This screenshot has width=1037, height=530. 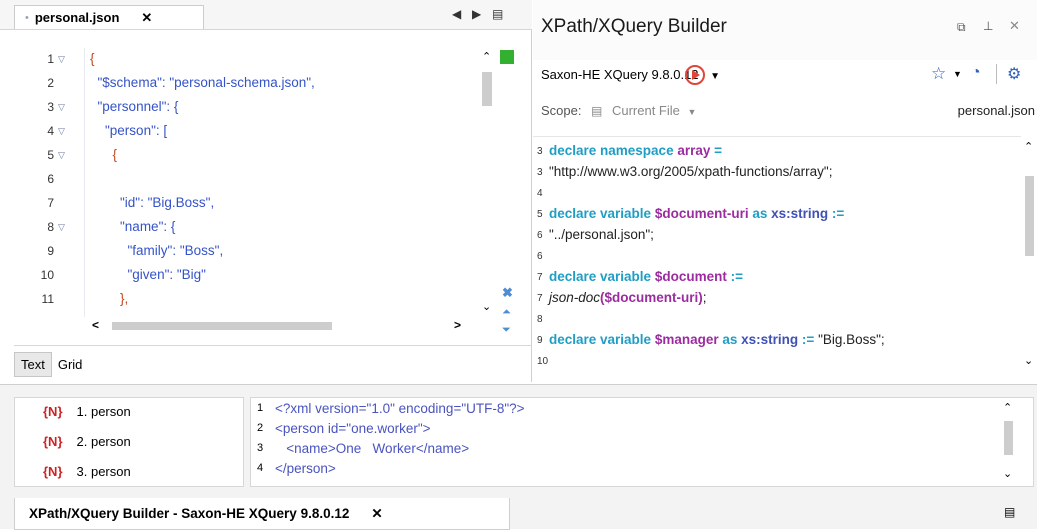 I want to click on code-line: declare variable $document :=, so click(x=646, y=276).